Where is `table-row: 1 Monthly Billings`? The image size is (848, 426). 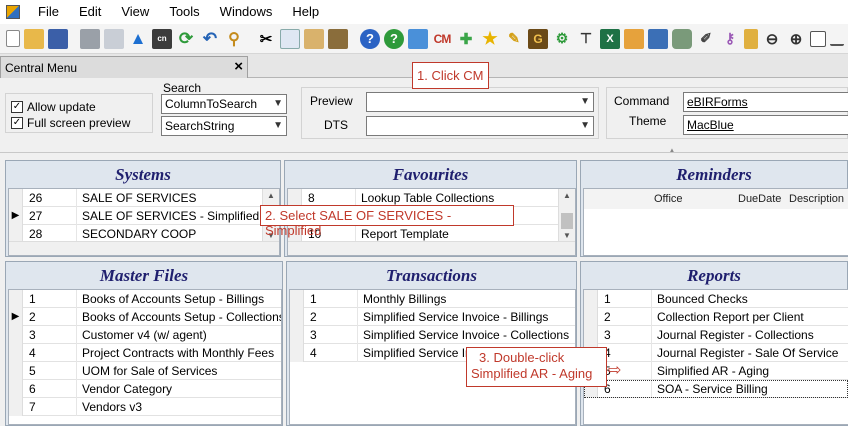 table-row: 1 Monthly Billings is located at coordinates (432, 299).